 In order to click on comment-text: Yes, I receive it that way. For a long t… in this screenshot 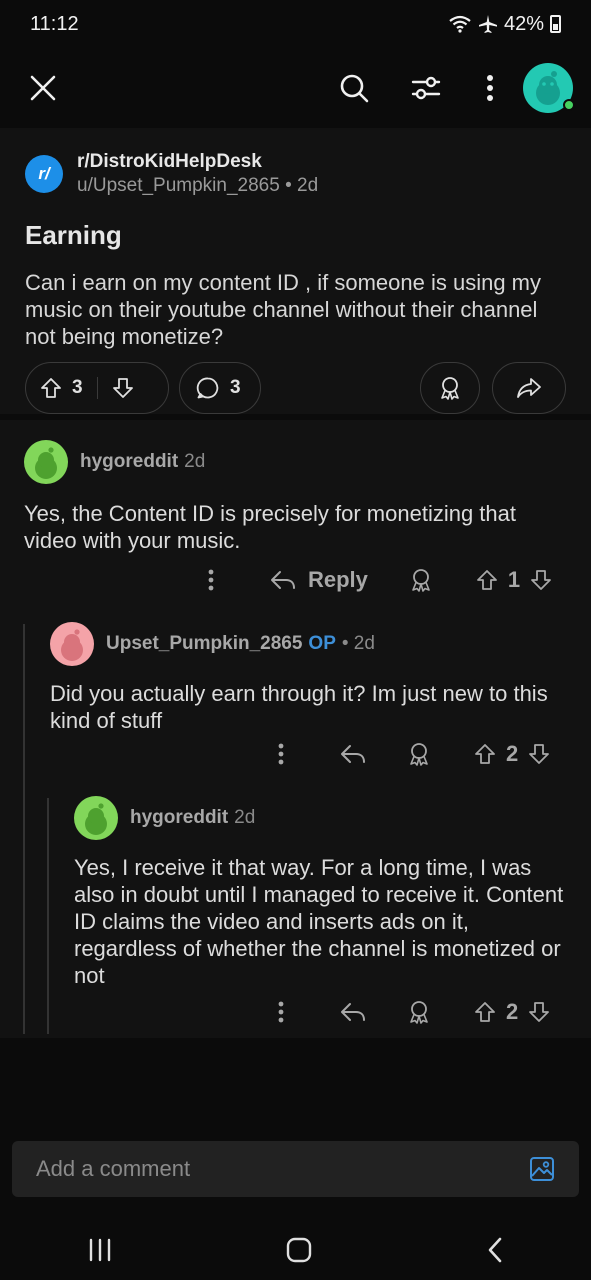, I will do `click(319, 921)`.